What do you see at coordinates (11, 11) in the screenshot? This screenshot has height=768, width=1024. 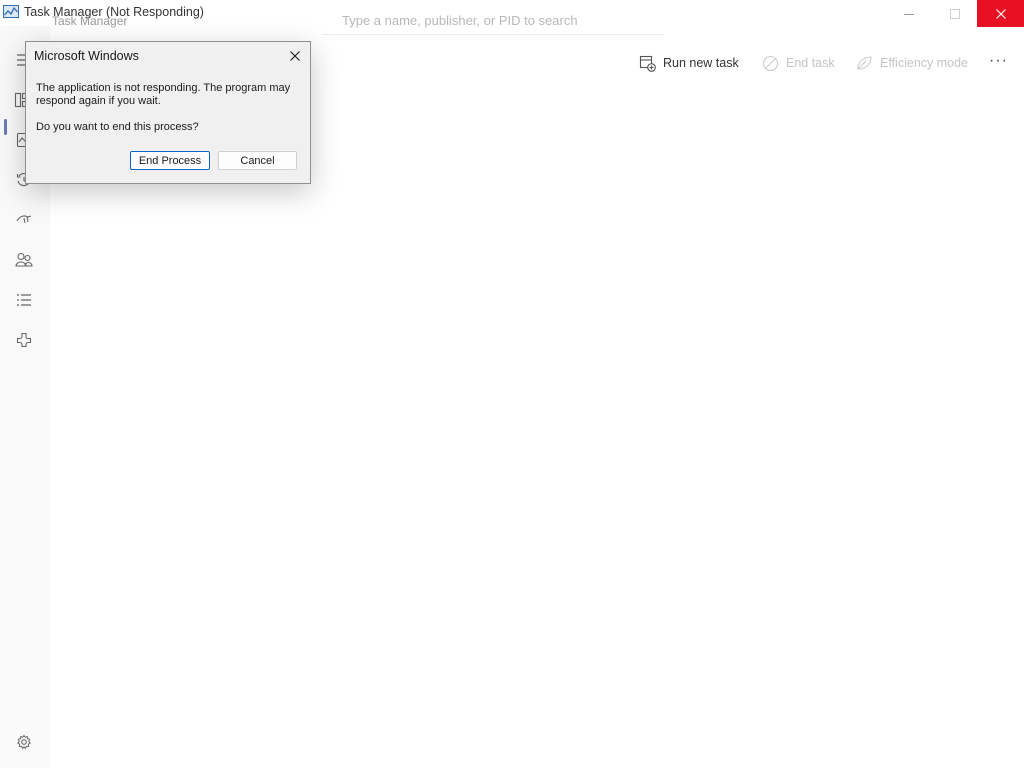 I see `task-manager-icon` at bounding box center [11, 11].